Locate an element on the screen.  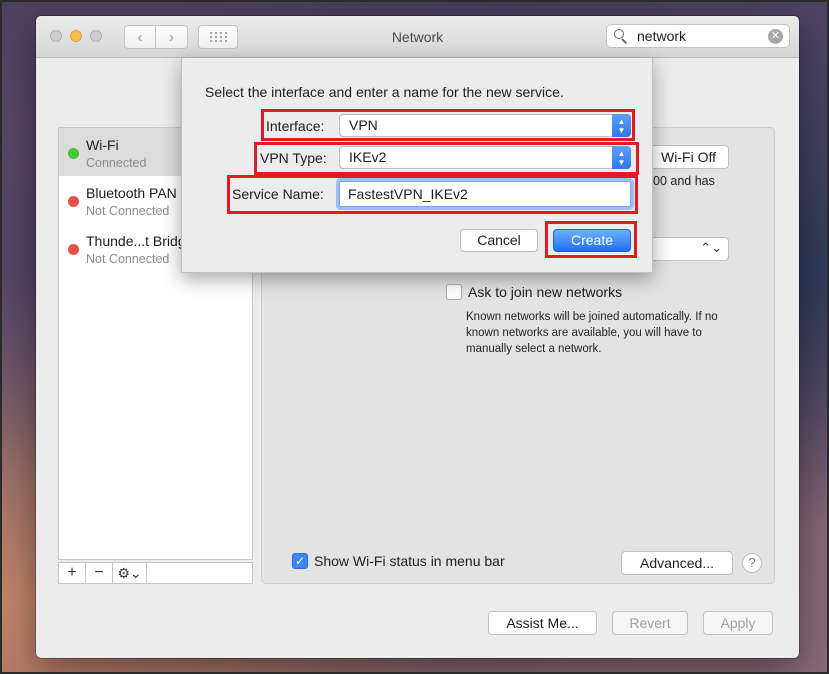
cancel-button: Cancel is located at coordinates (499, 240).